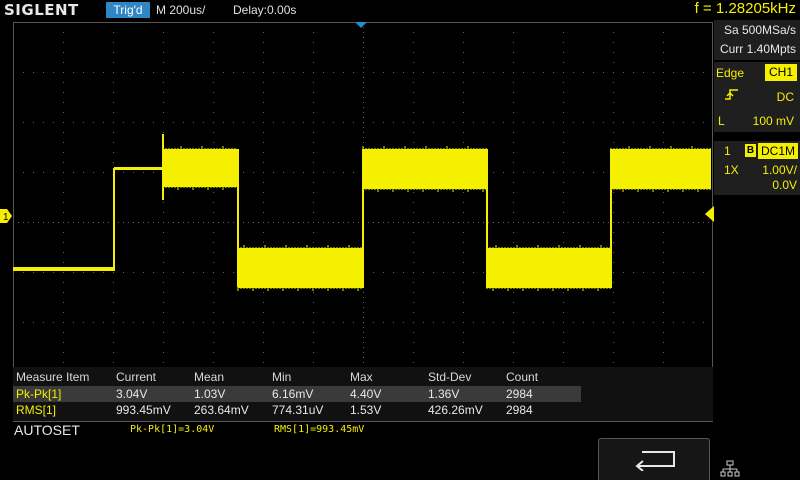  I want to click on vertical-offset: 0.0V, so click(784, 185).